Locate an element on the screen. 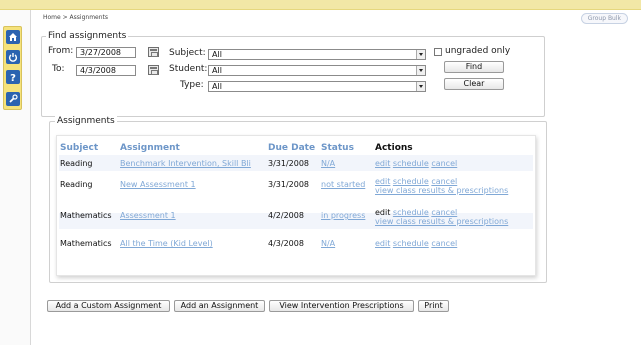 This screenshot has width=641, height=345. row-assignment-link: Assessment 1 is located at coordinates (148, 215).